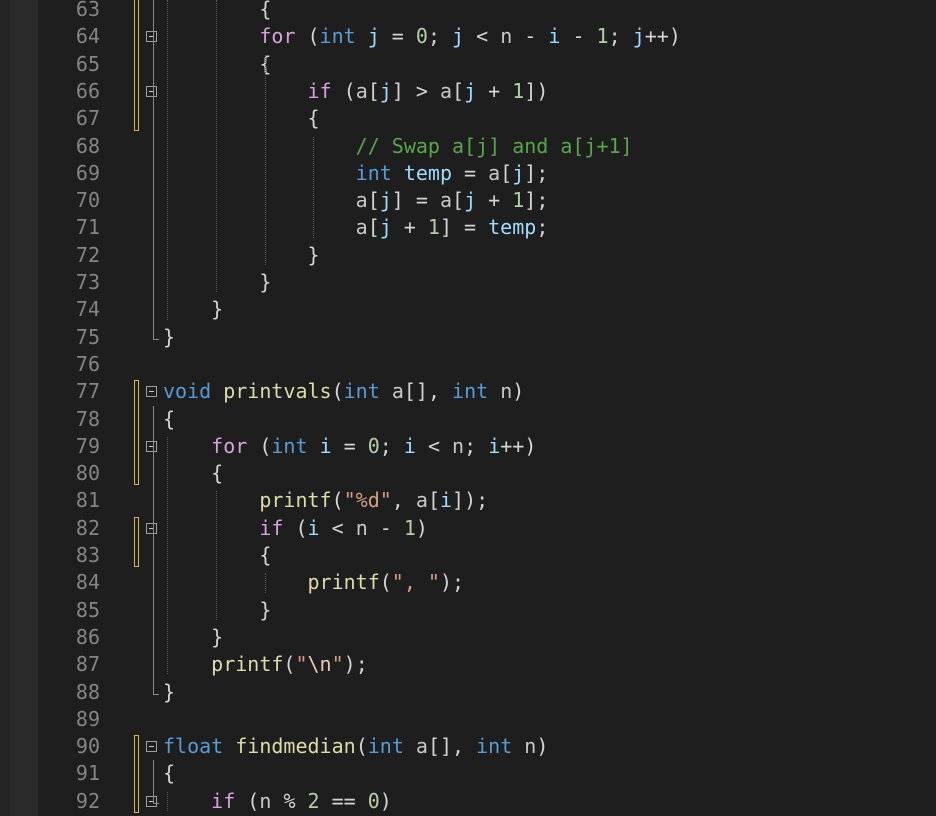  What do you see at coordinates (87, 63) in the screenshot?
I see `line-number: 65` at bounding box center [87, 63].